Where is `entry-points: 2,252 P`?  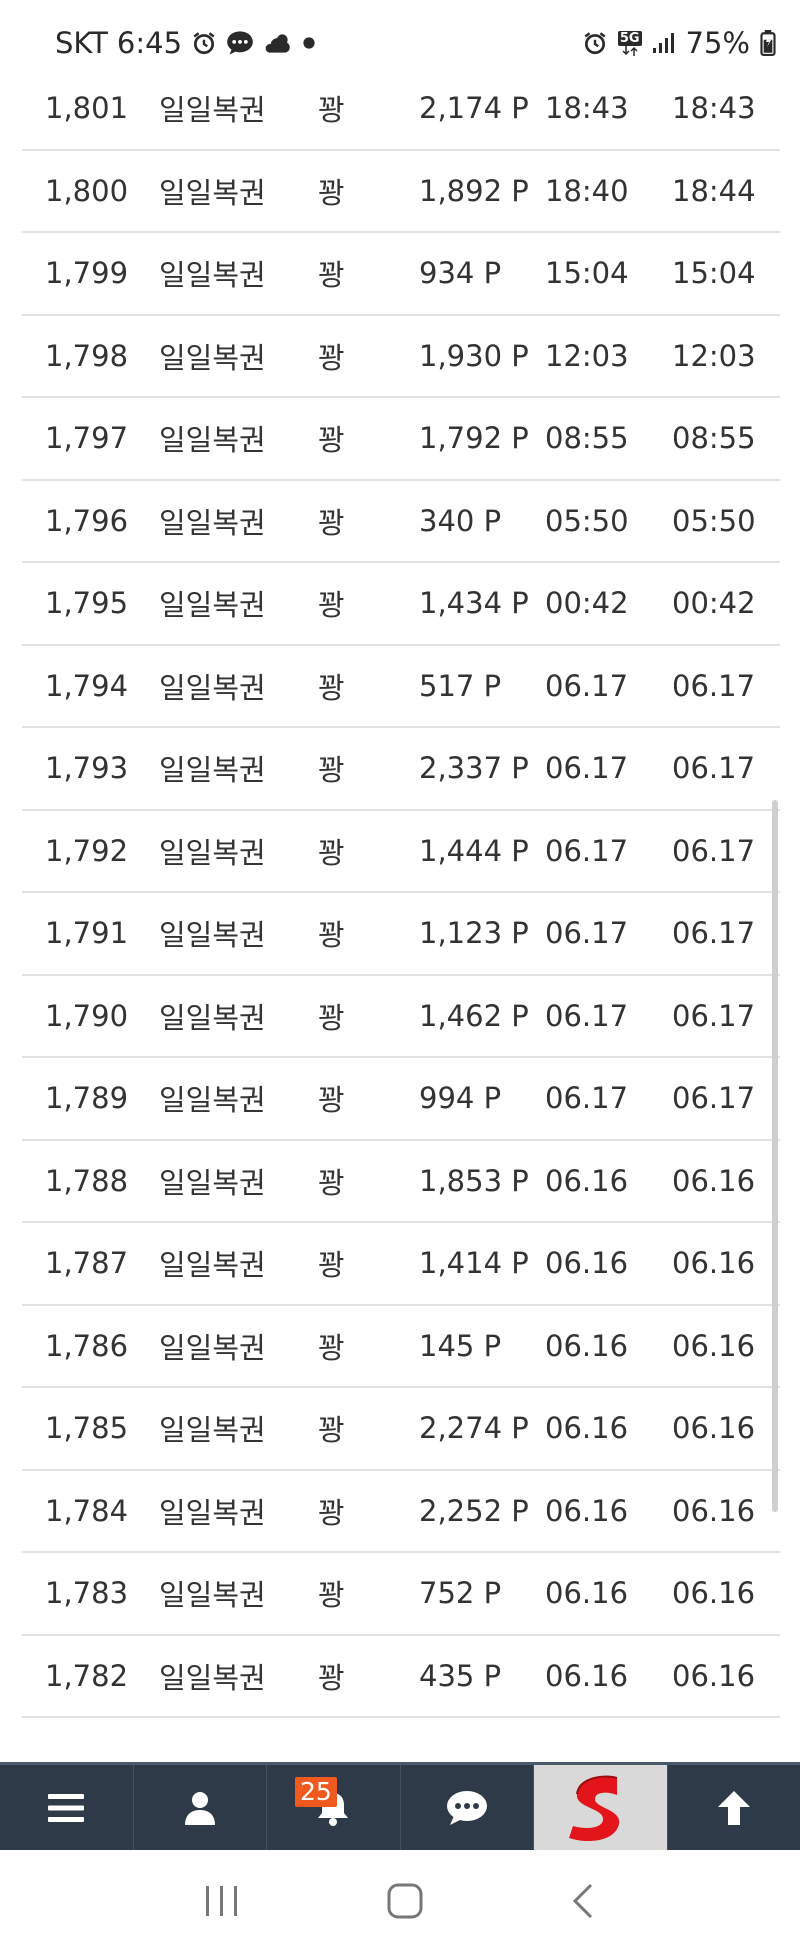 entry-points: 2,252 P is located at coordinates (474, 1510).